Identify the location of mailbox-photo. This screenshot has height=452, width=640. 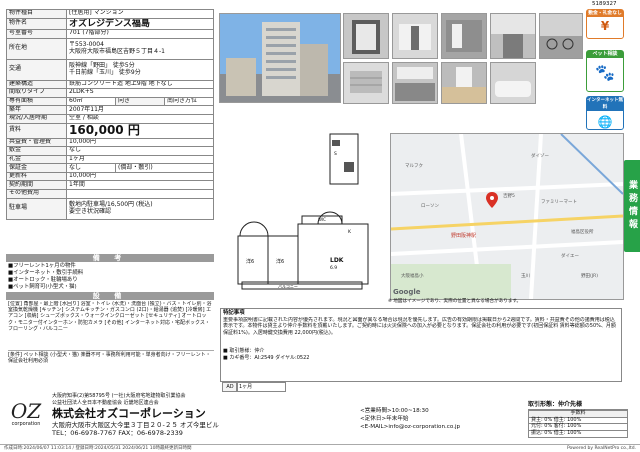
(366, 83).